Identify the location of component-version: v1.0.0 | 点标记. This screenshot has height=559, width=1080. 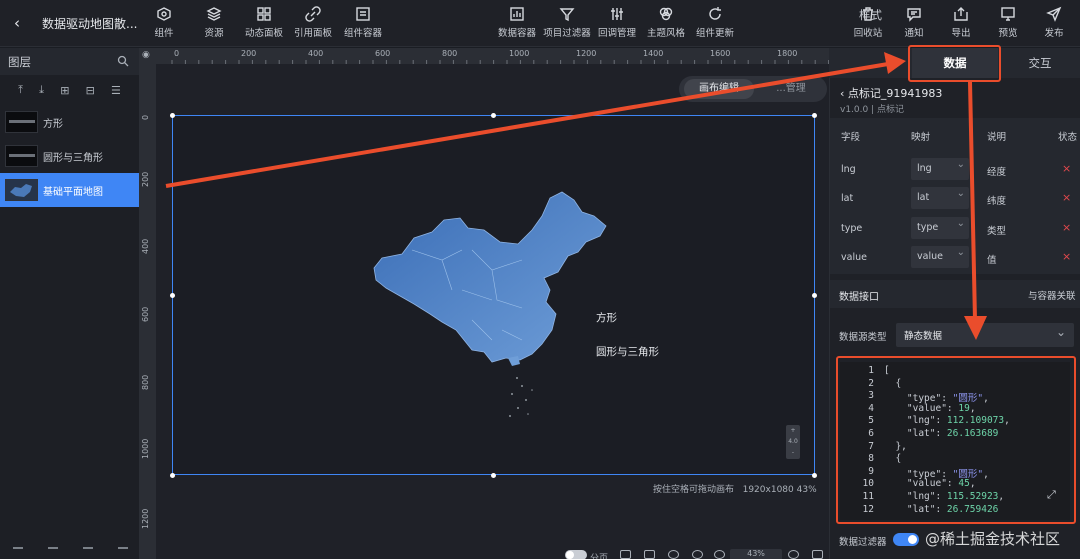
(872, 110).